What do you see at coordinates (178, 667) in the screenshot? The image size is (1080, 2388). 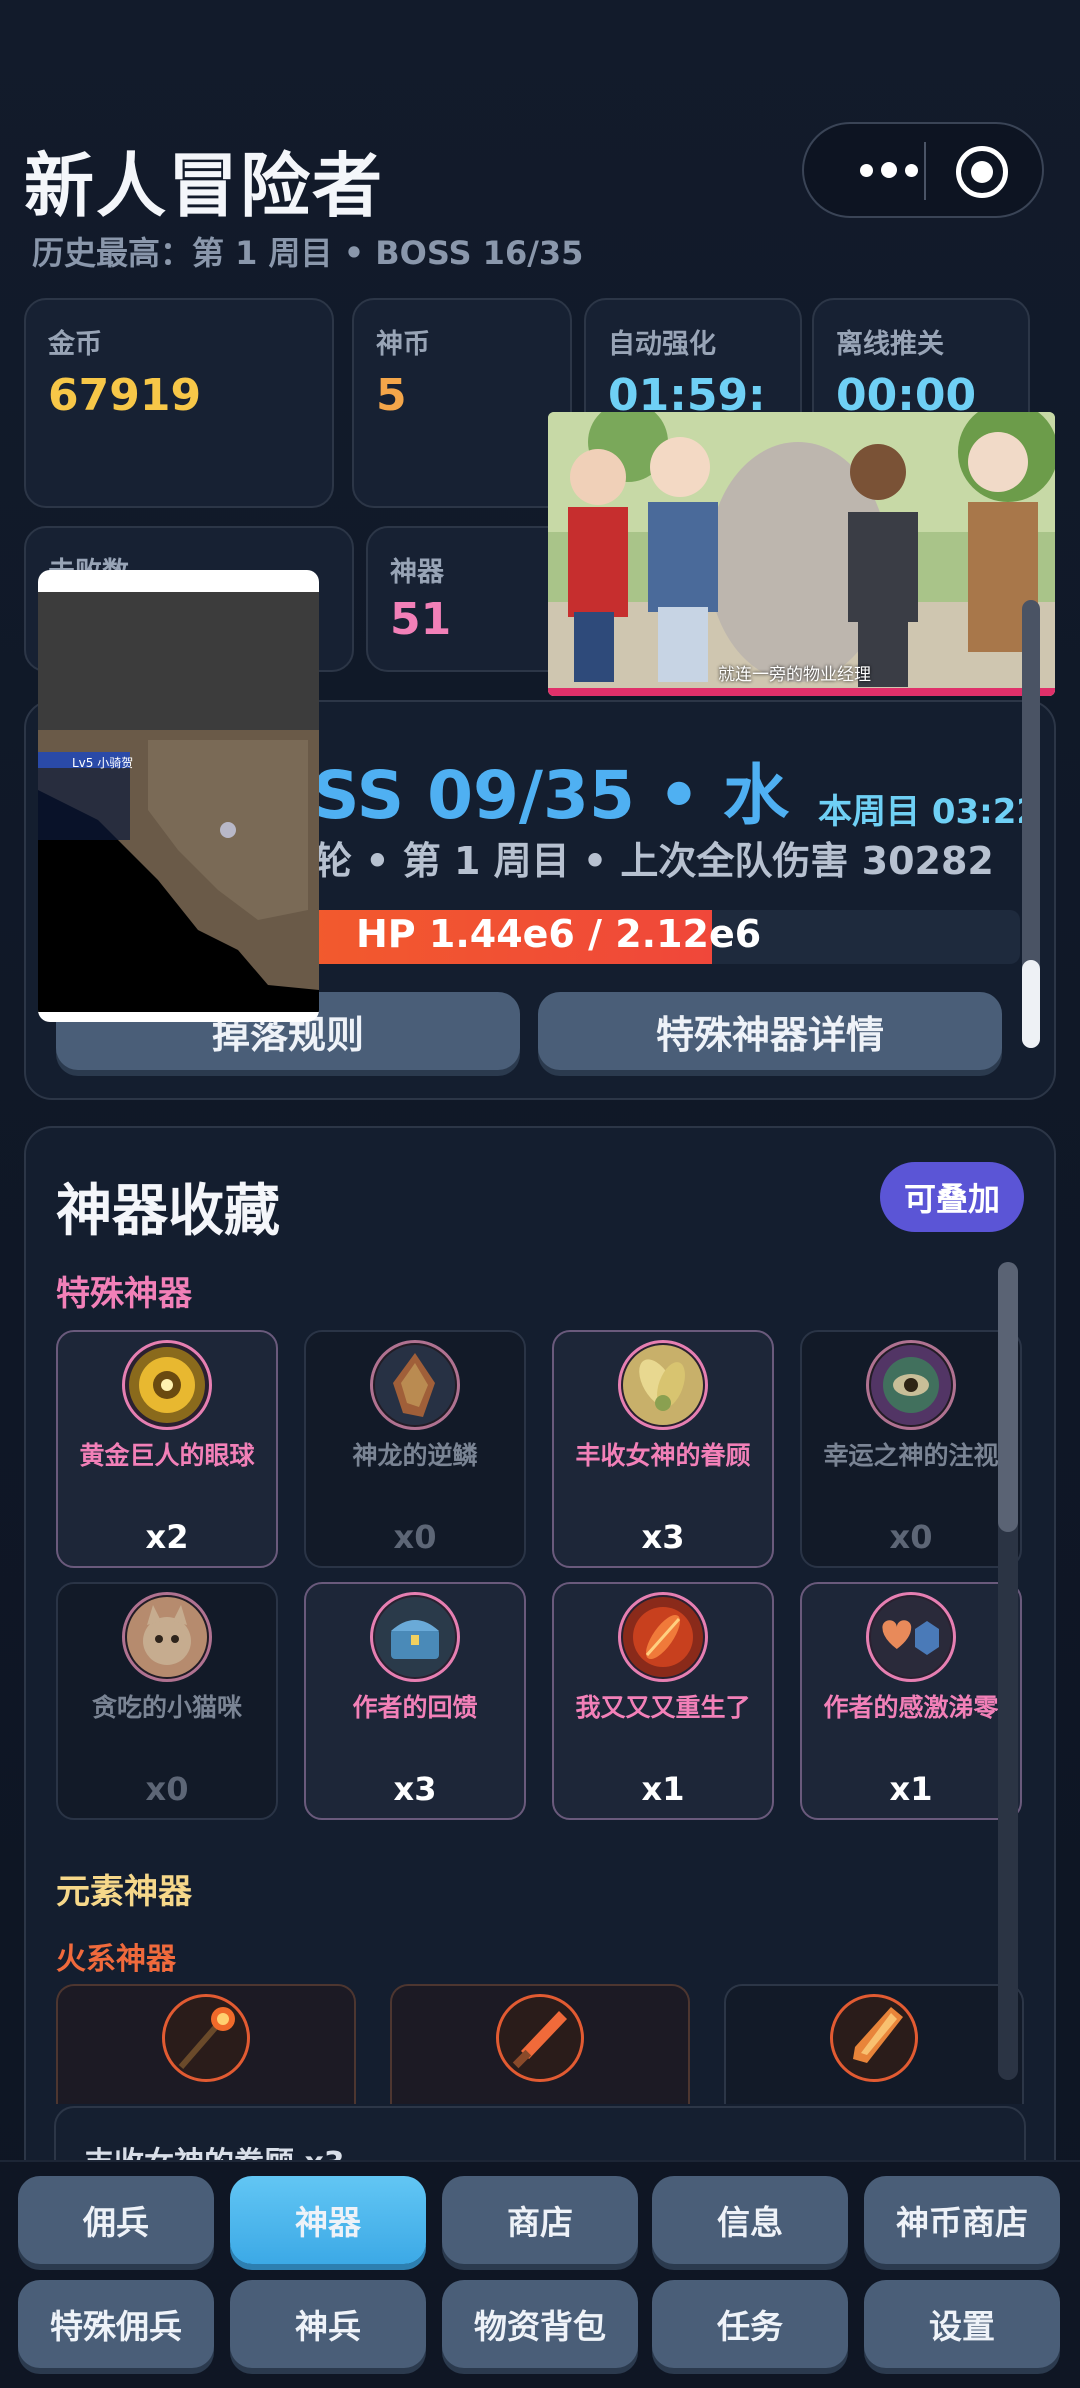 I see `game-window-header` at bounding box center [178, 667].